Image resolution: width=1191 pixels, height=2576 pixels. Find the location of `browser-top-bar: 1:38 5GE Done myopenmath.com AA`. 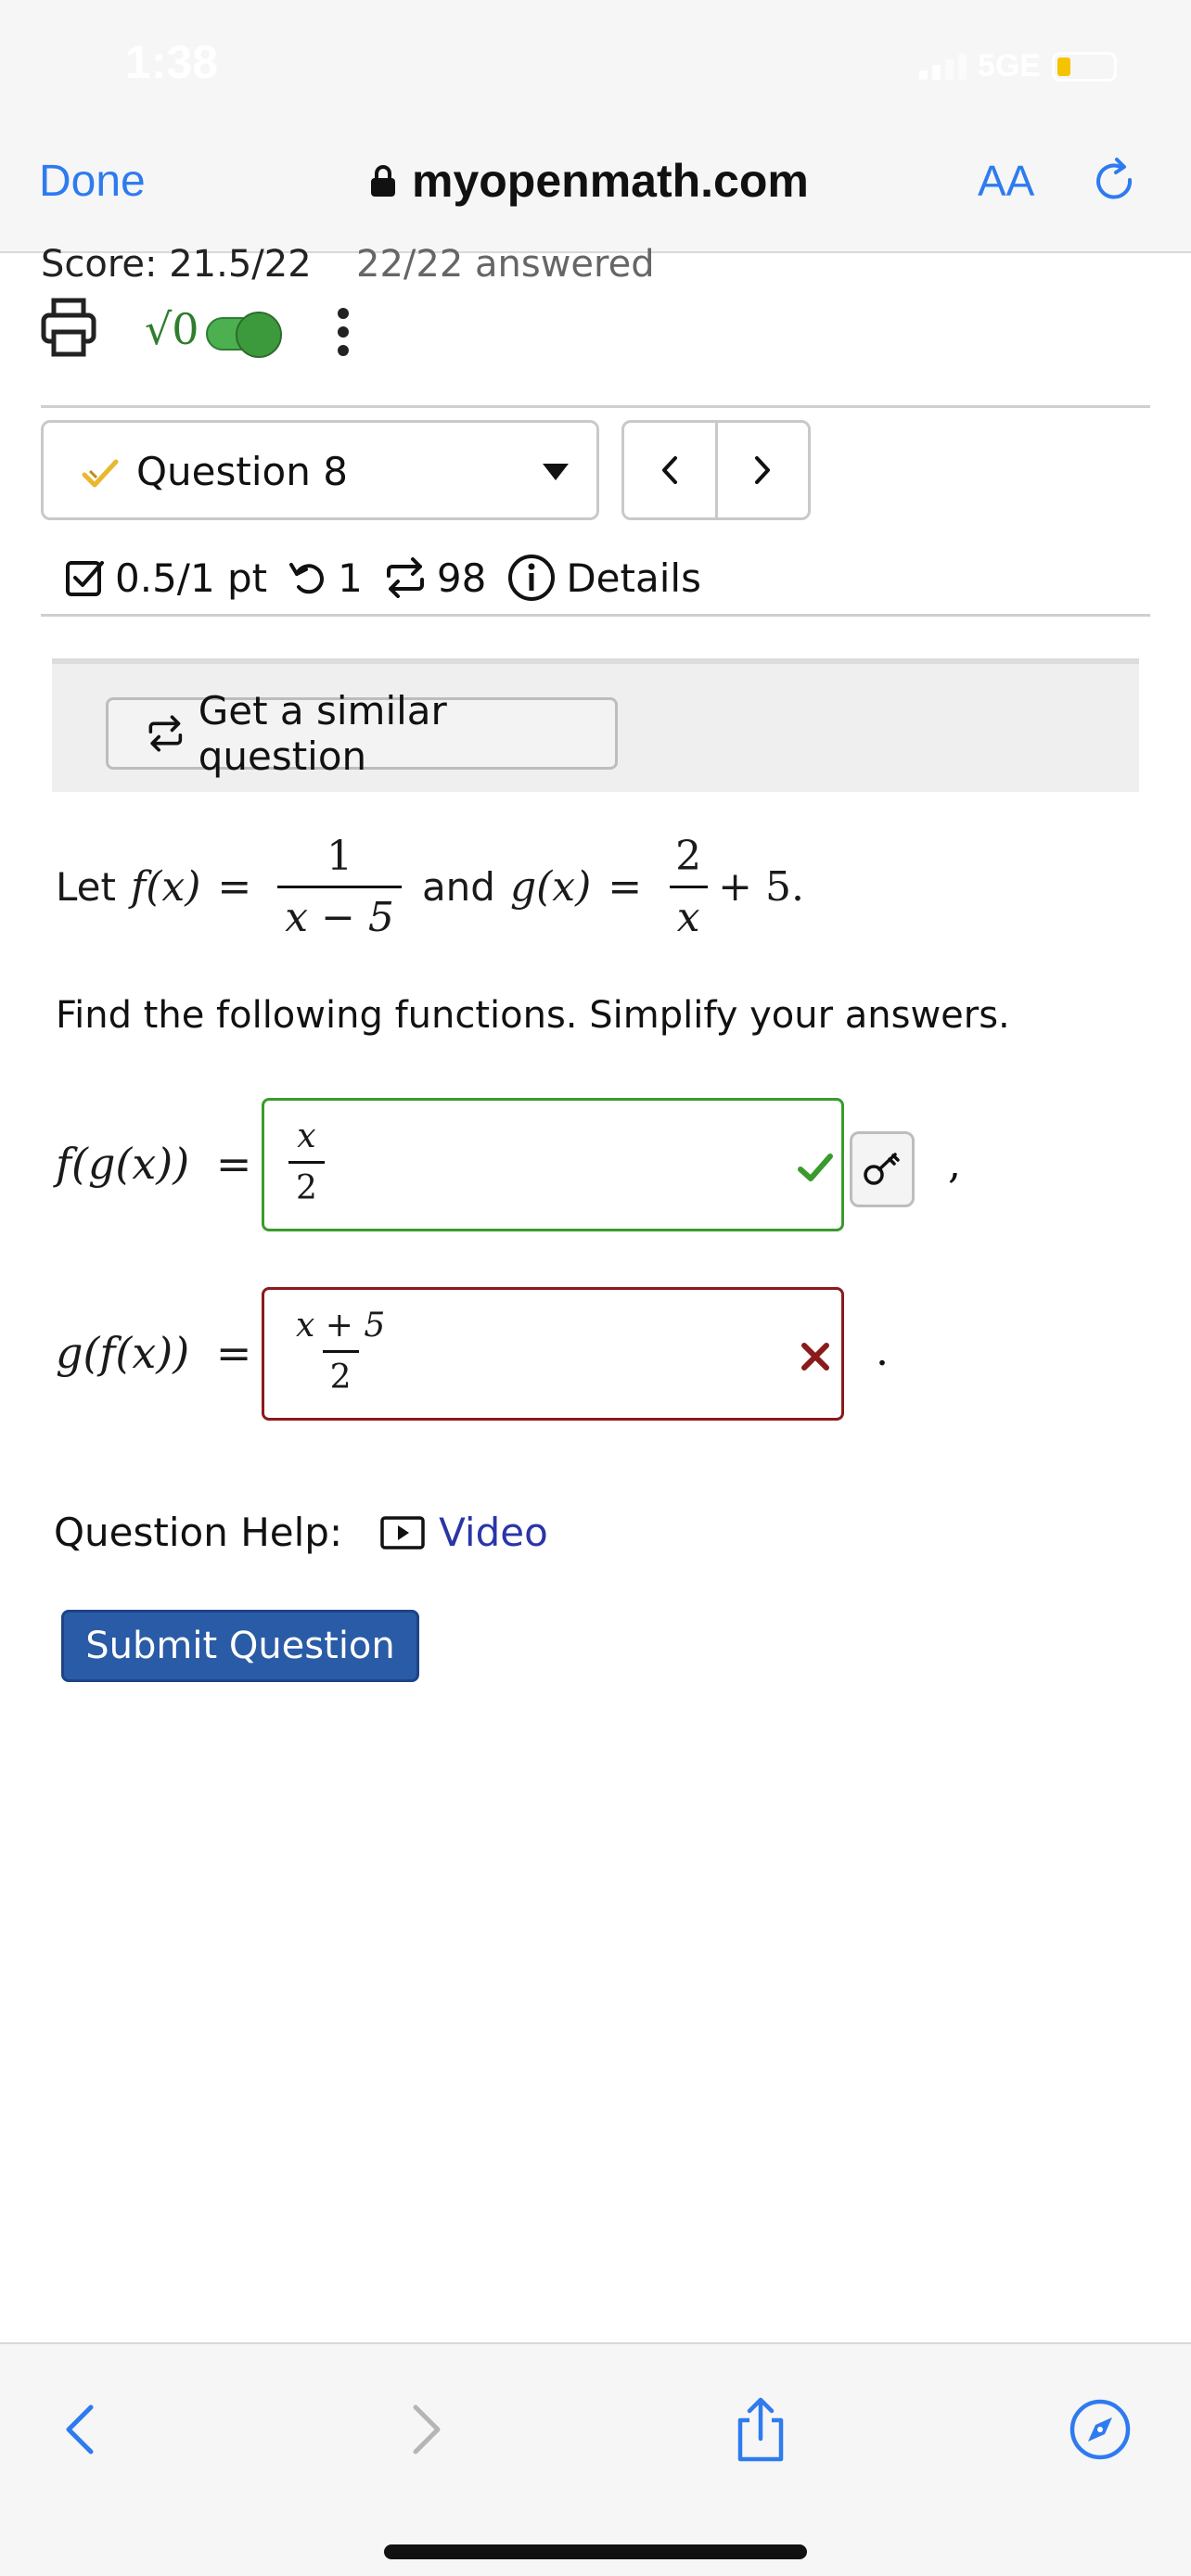

browser-top-bar: 1:38 5GE Done myopenmath.com AA is located at coordinates (595, 126).